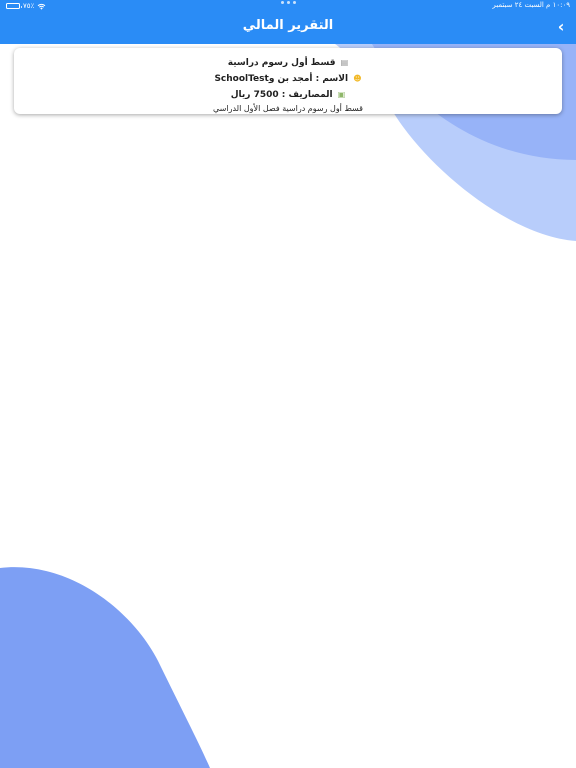 The image size is (576, 768). Describe the element at coordinates (288, 2) in the screenshot. I see `multitasking-dots-icon` at that location.